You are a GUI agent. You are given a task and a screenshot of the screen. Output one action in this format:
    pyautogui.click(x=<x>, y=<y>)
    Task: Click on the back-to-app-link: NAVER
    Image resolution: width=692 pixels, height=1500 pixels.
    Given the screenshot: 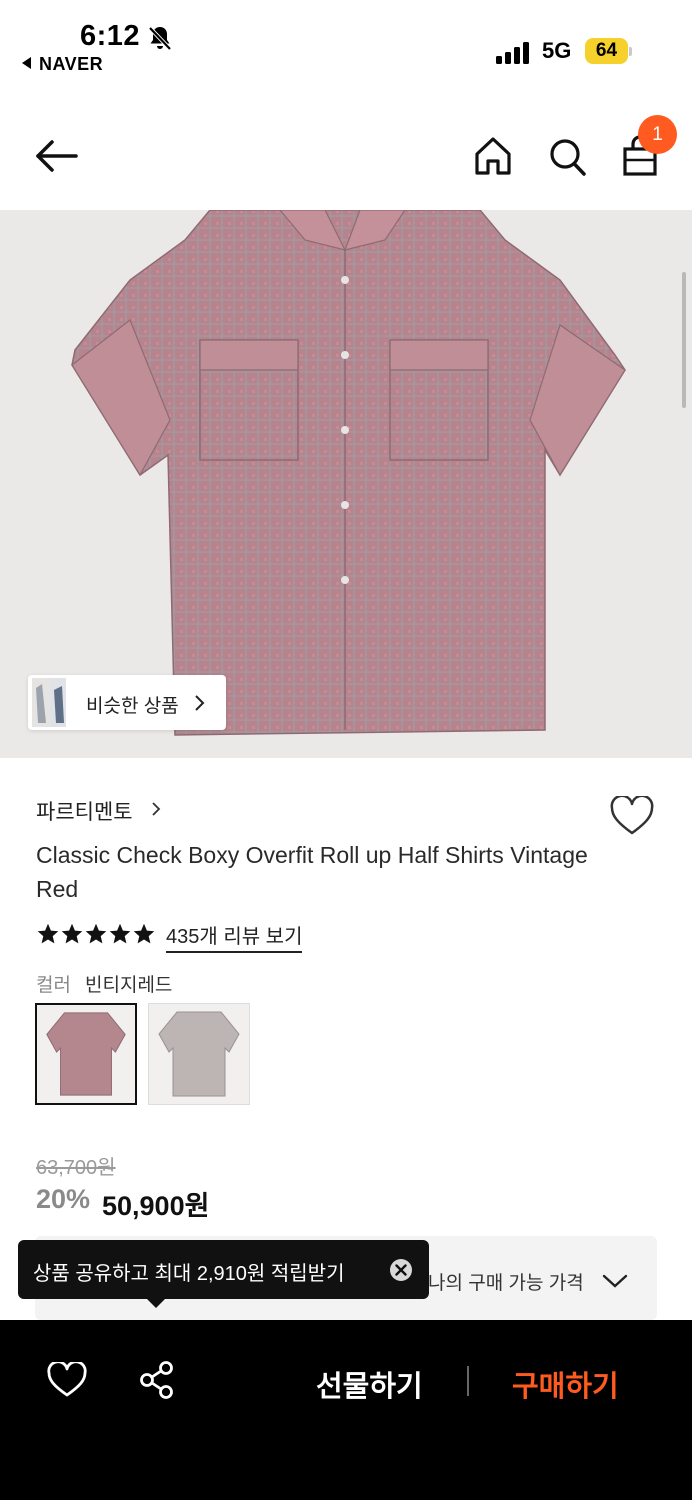 What is the action you would take?
    pyautogui.click(x=62, y=64)
    